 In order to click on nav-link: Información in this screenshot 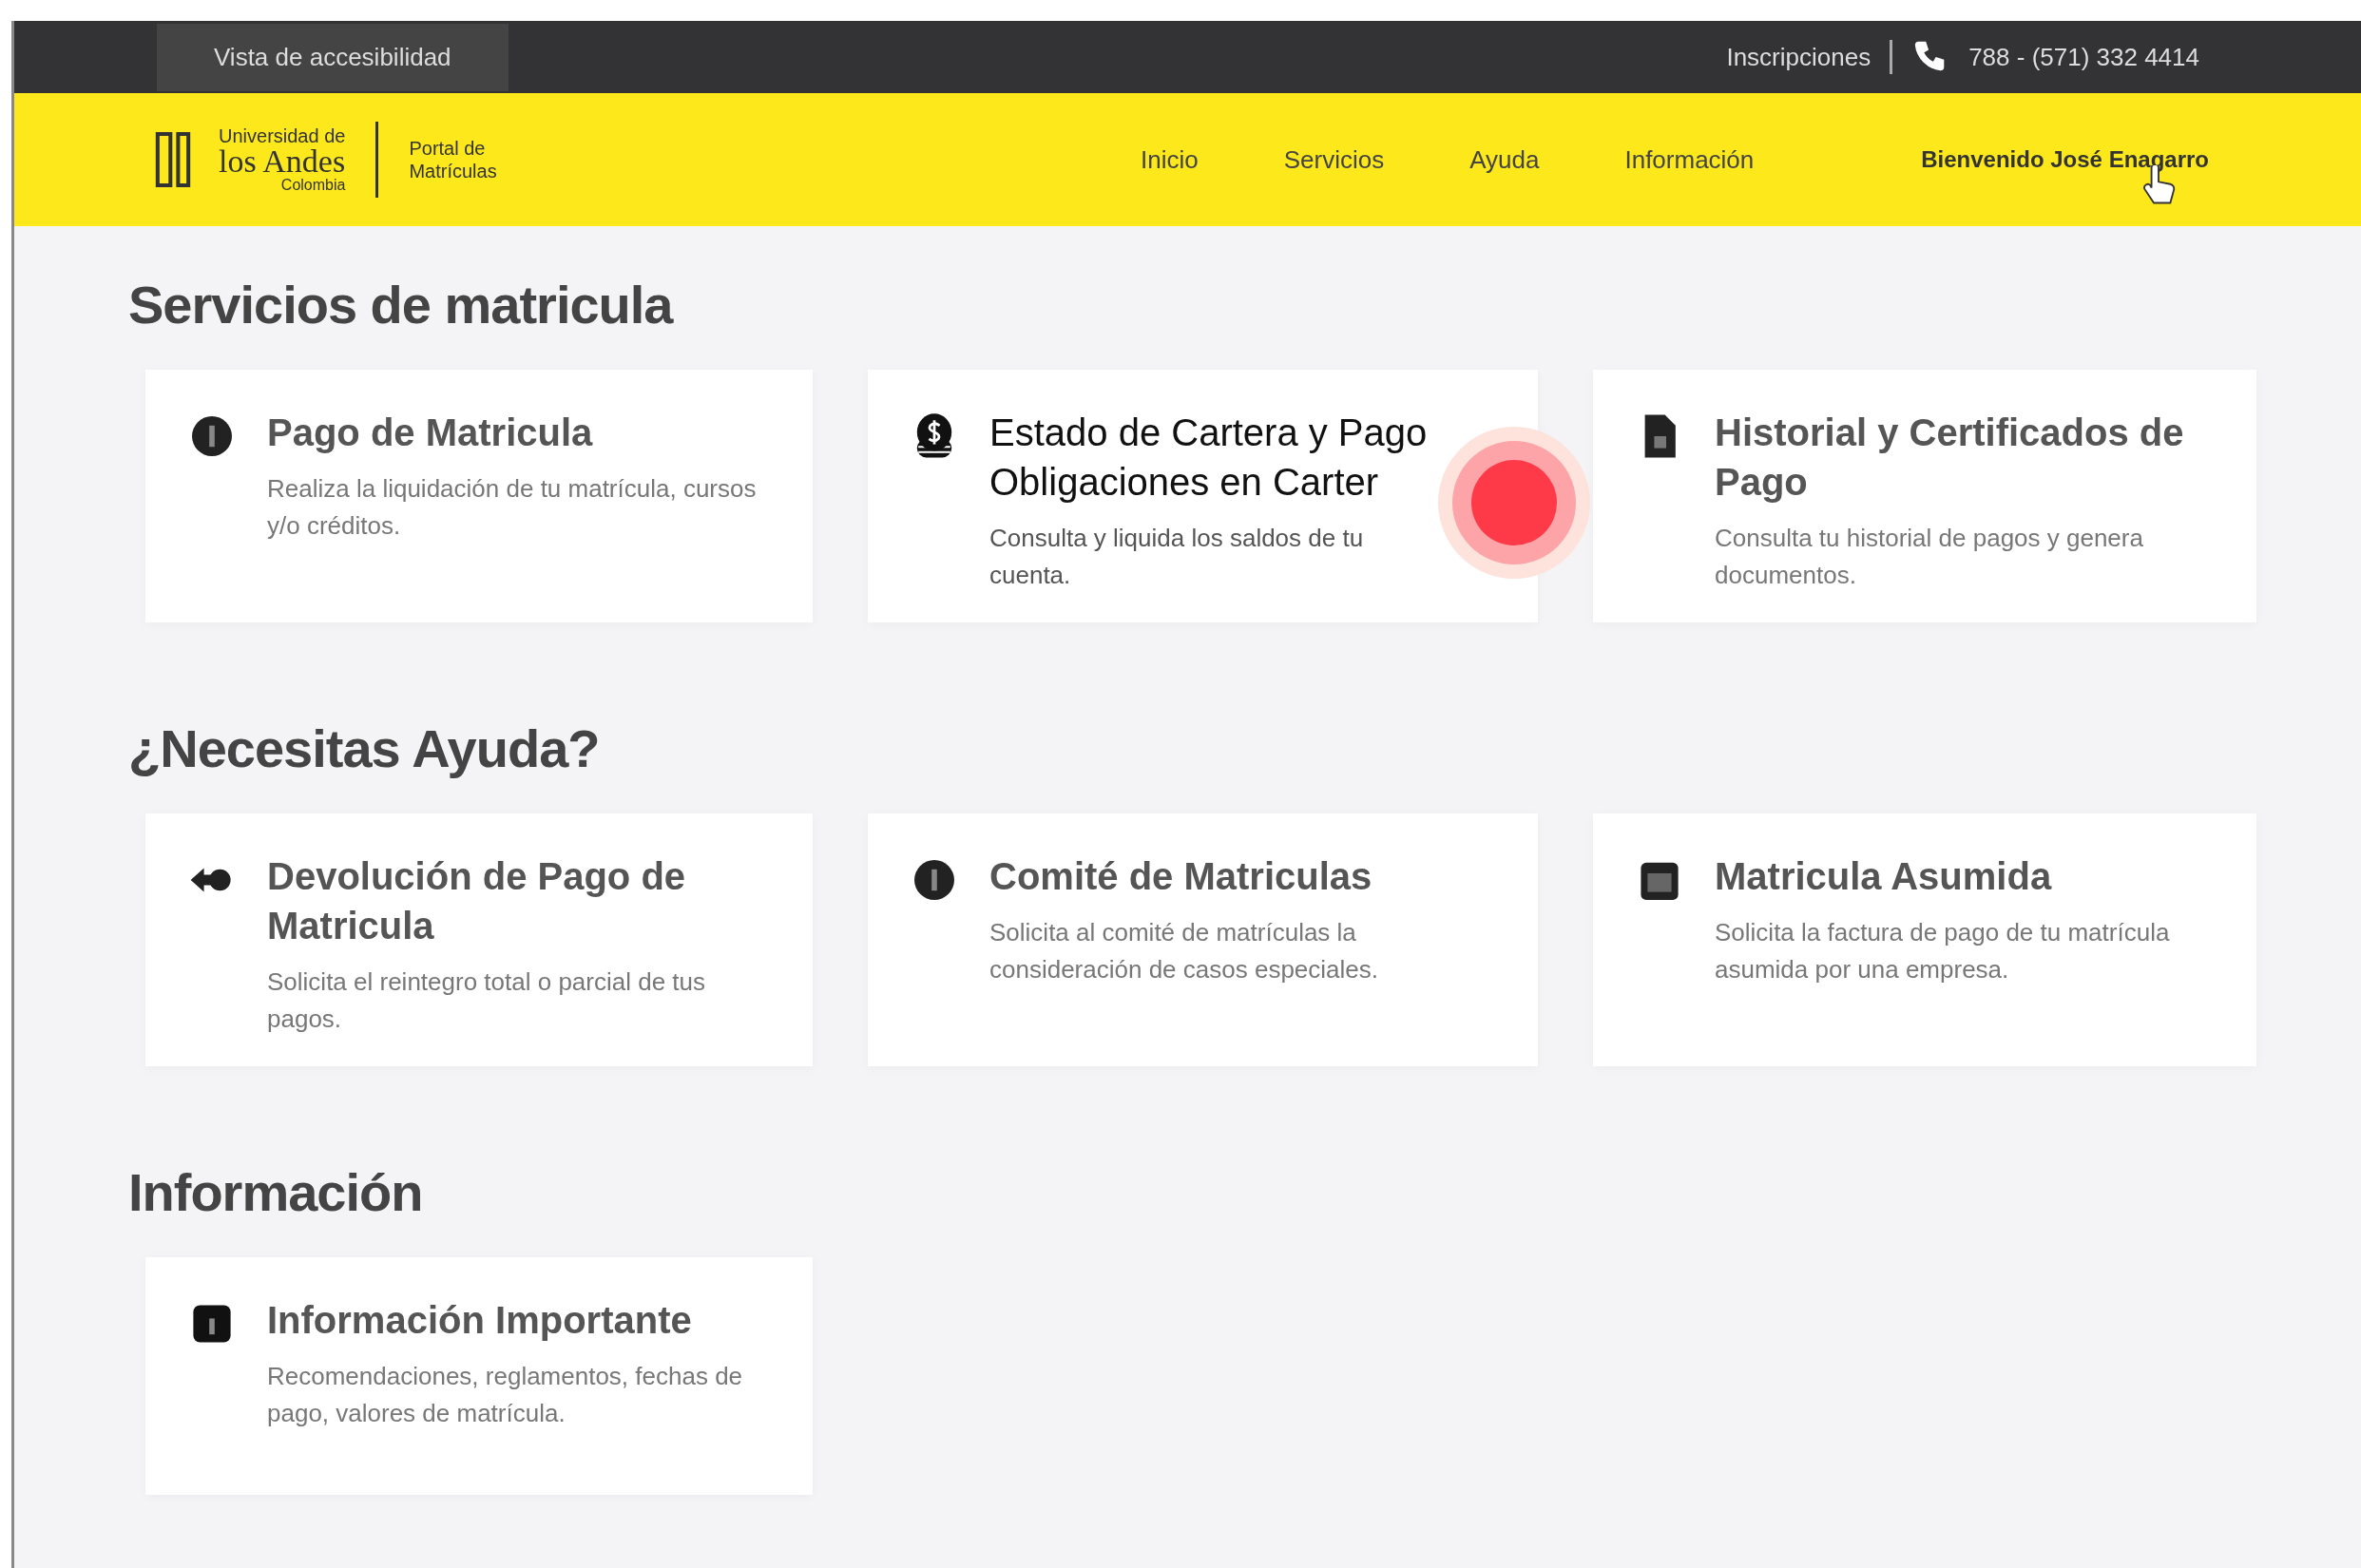, I will do `click(1690, 160)`.